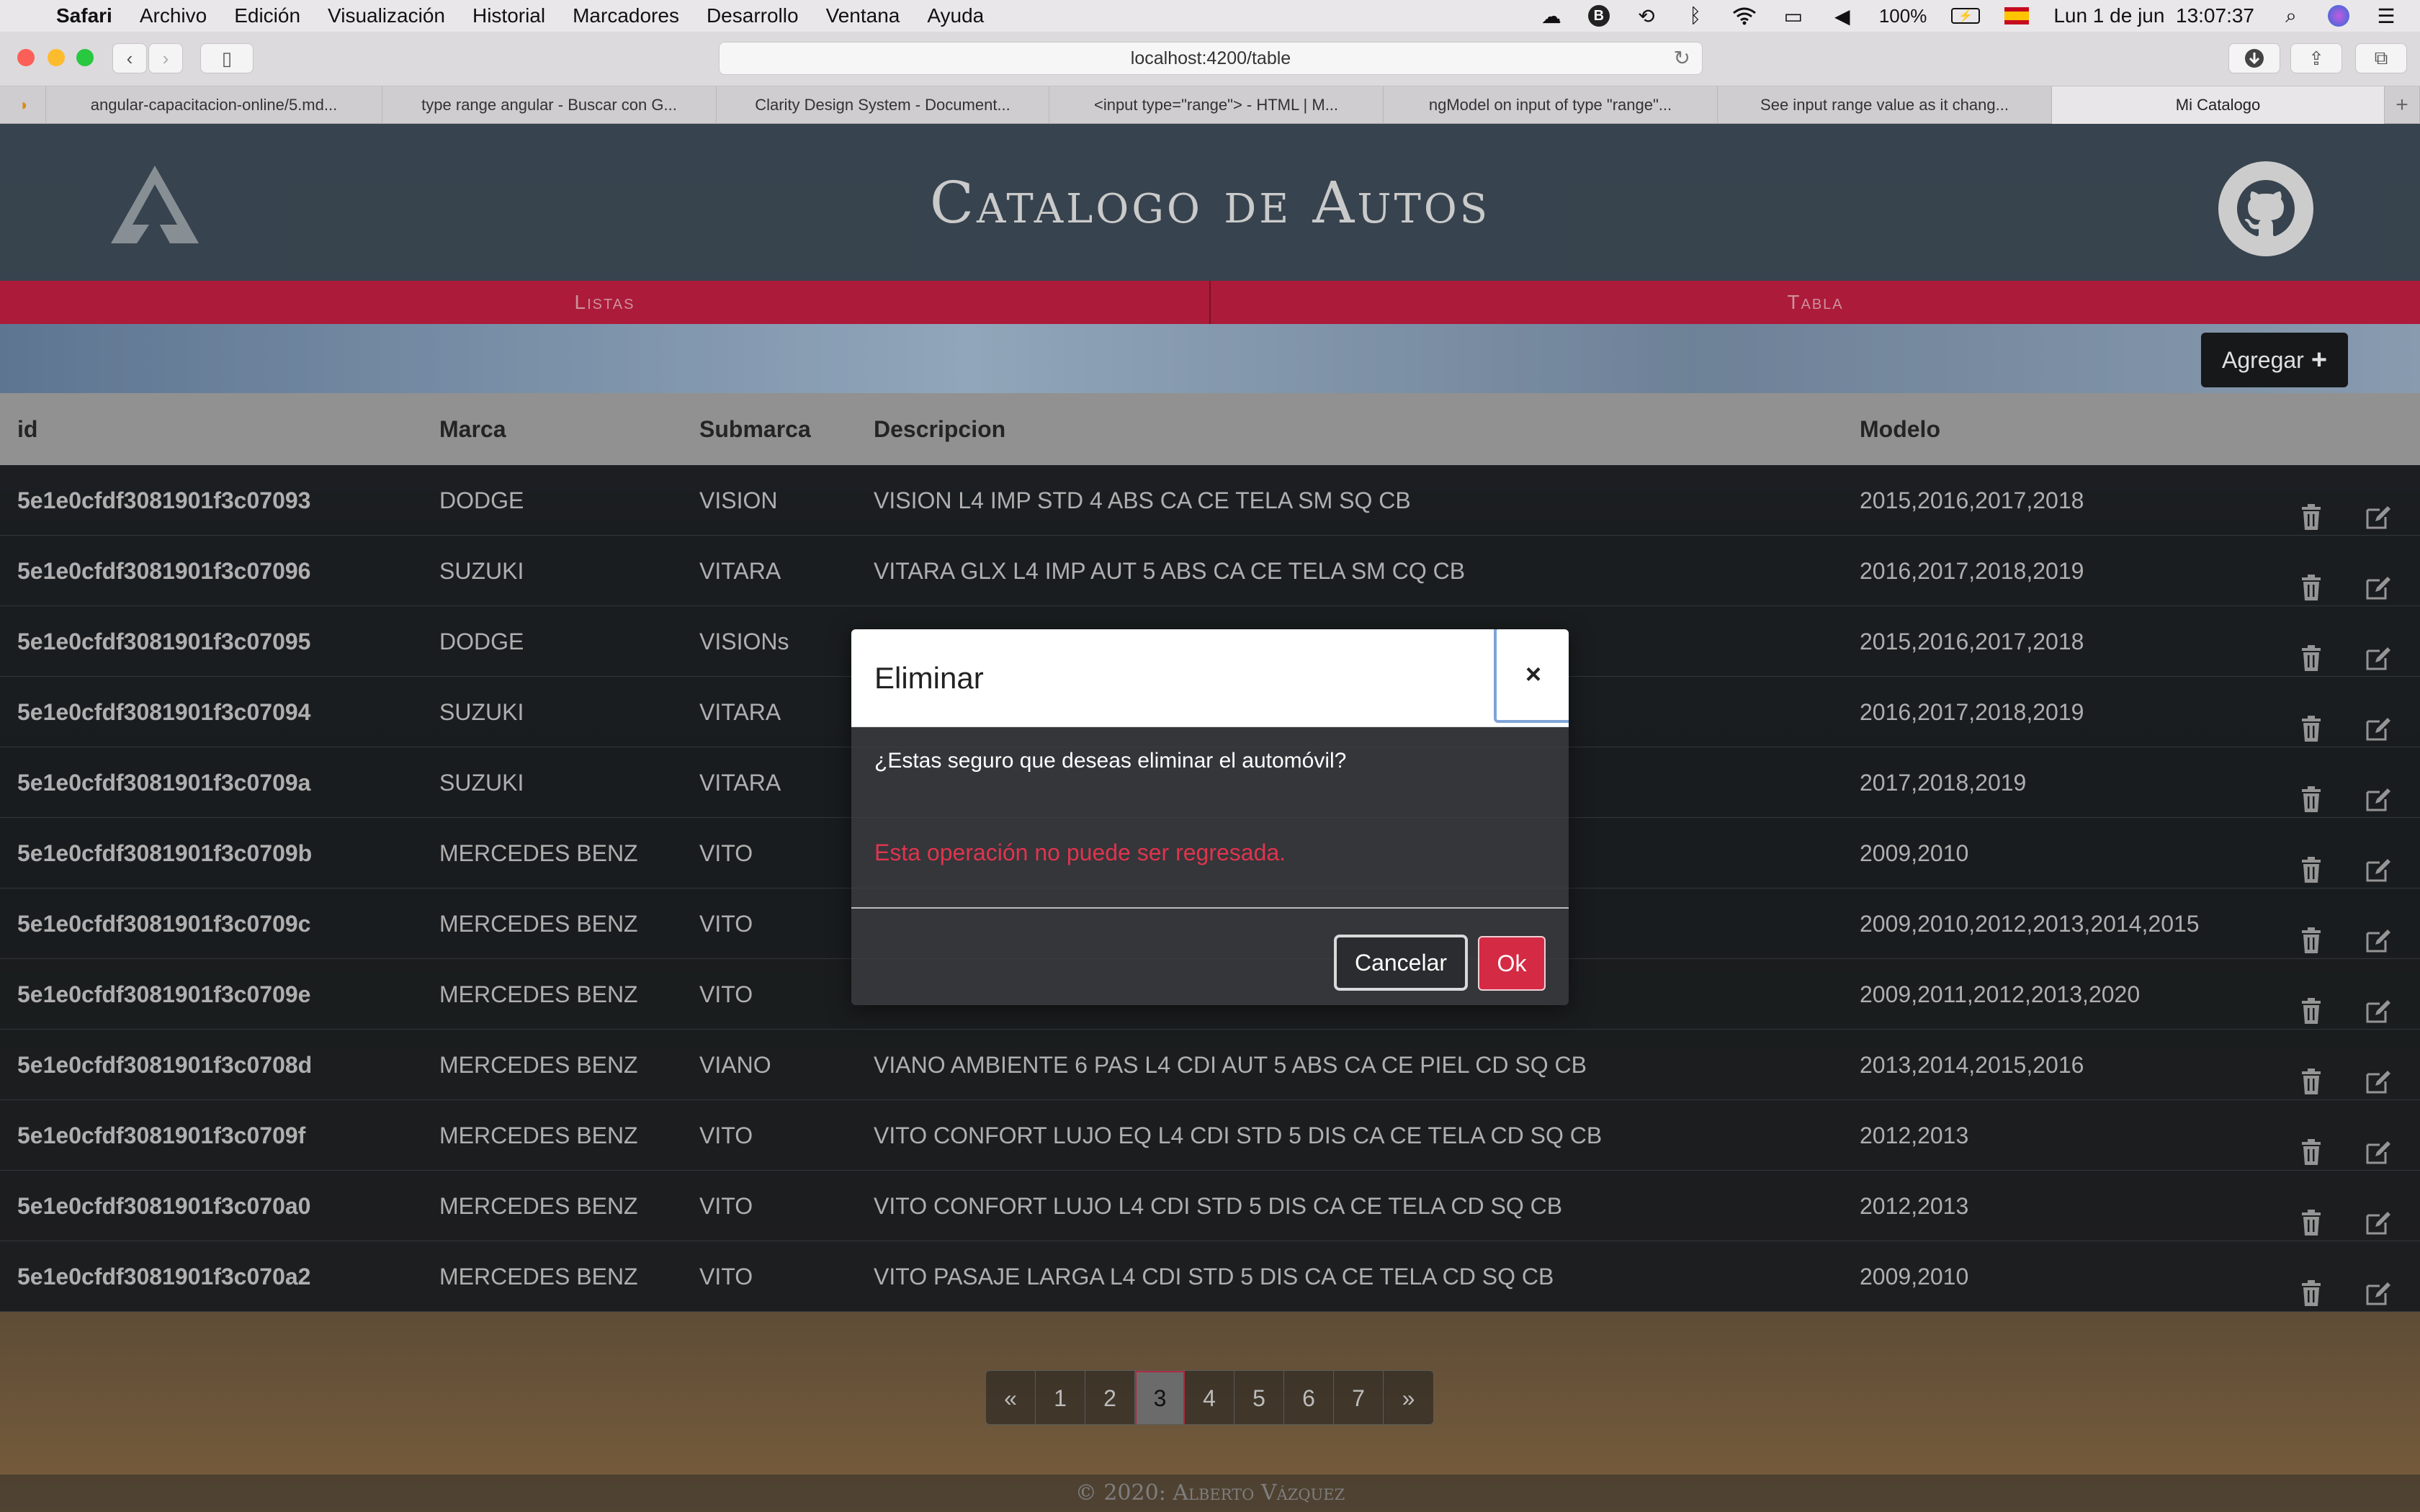 The height and width of the screenshot is (1512, 2420). Describe the element at coordinates (165, 58) in the screenshot. I see `forward-button: ›` at that location.